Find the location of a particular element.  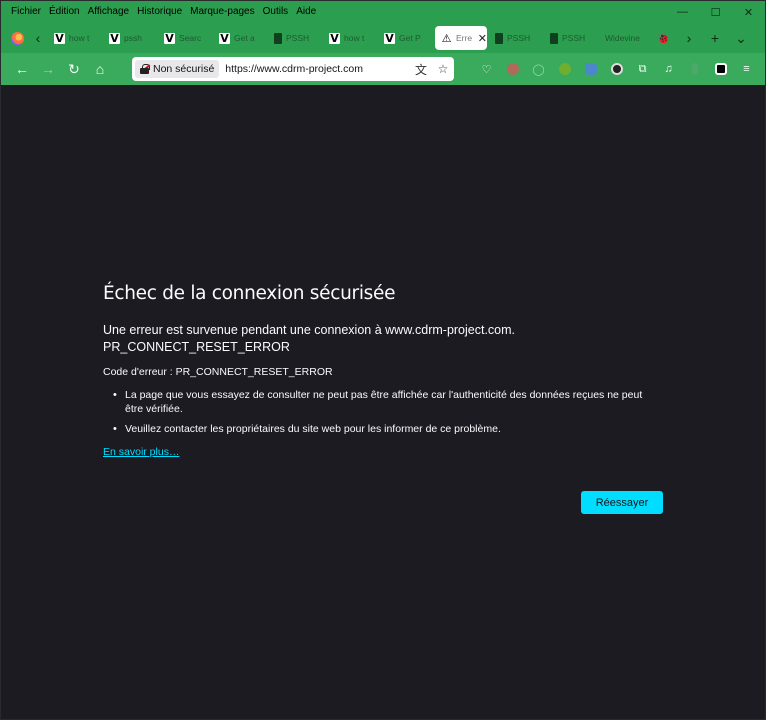

tab-scroll-right-button: › is located at coordinates (689, 38).